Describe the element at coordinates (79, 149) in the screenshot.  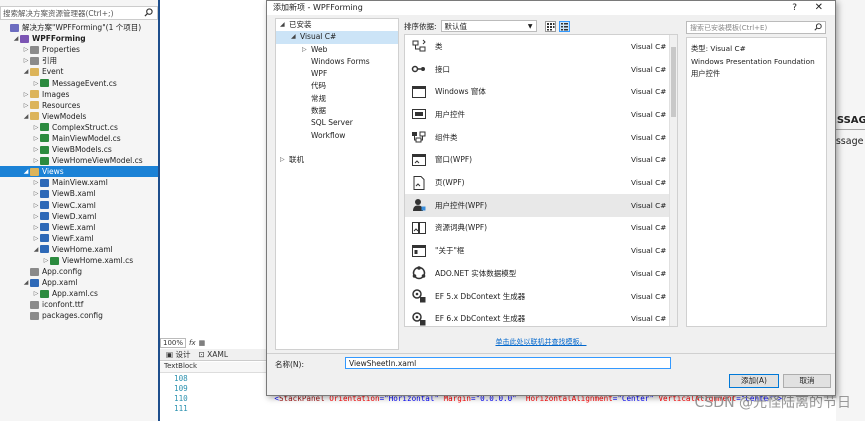
I see `tree-item: ▷ ViewBModels.cs` at that location.